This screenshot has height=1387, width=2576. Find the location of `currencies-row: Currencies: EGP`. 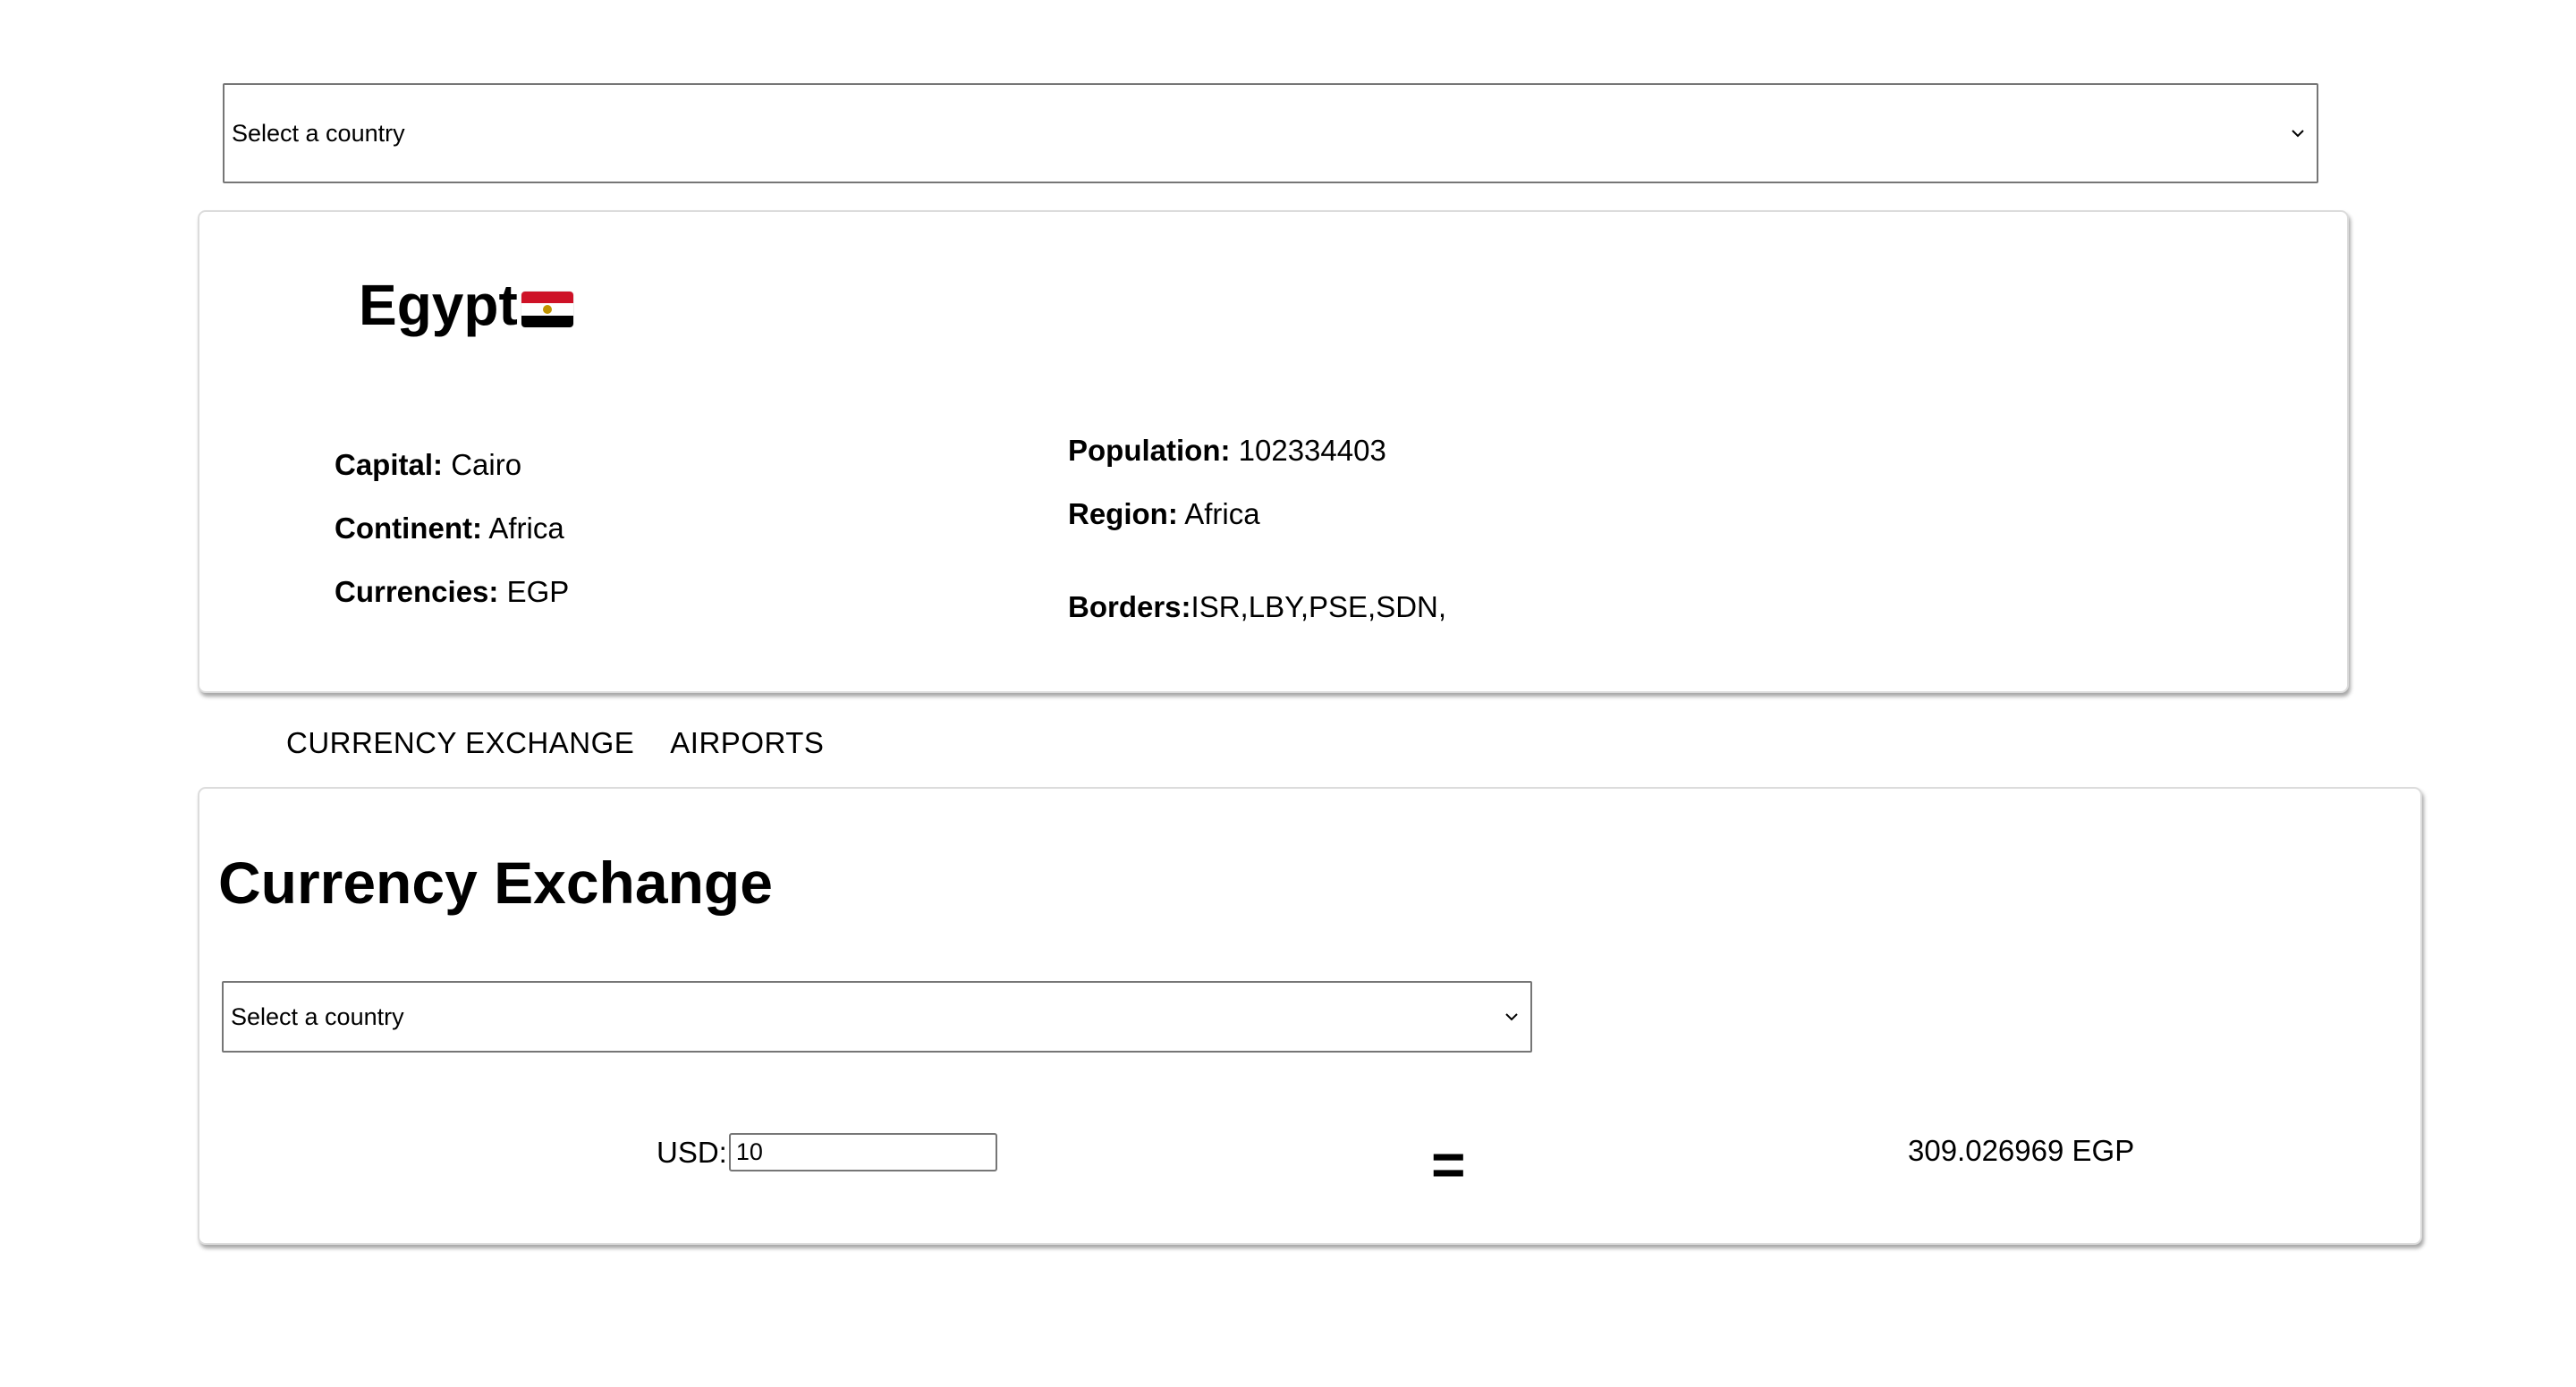

currencies-row: Currencies: EGP is located at coordinates (452, 591).